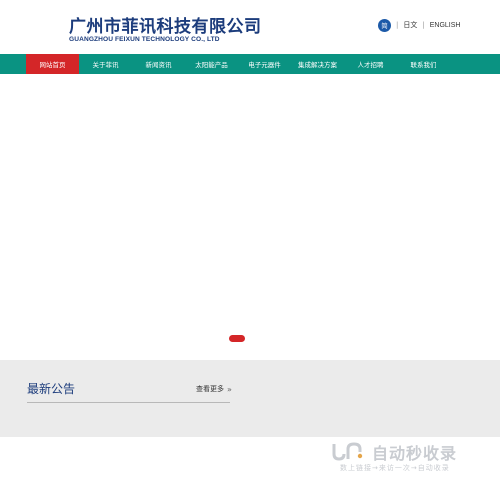  I want to click on lang-japanese-link: 日文, so click(410, 25).